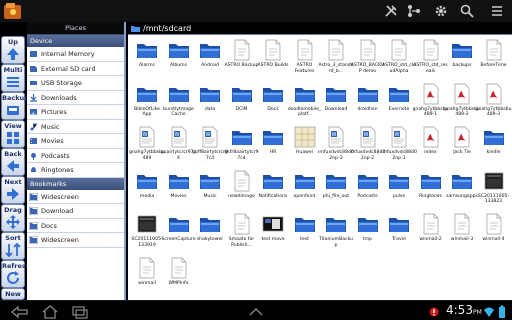 This screenshot has width=512, height=320. What do you see at coordinates (147, 189) in the screenshot?
I see `file-item: media` at bounding box center [147, 189].